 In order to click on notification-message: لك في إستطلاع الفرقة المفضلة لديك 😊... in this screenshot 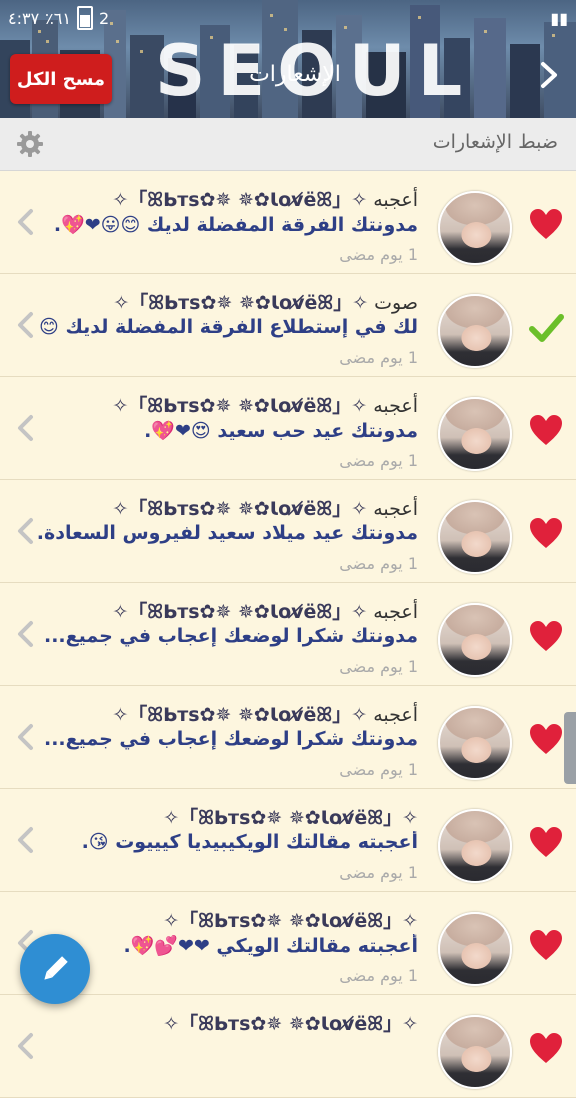, I will do `click(228, 327)`.